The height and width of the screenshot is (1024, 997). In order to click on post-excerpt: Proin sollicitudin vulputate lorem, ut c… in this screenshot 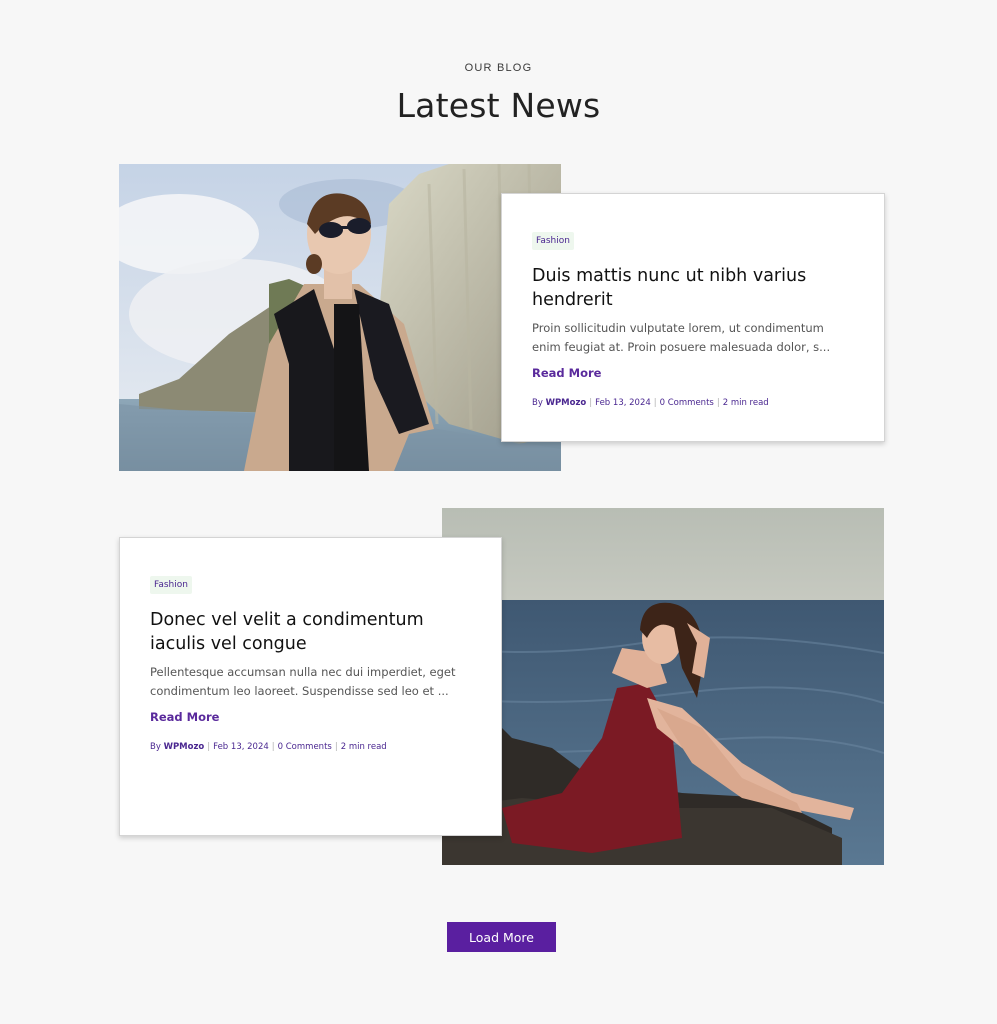, I will do `click(681, 337)`.